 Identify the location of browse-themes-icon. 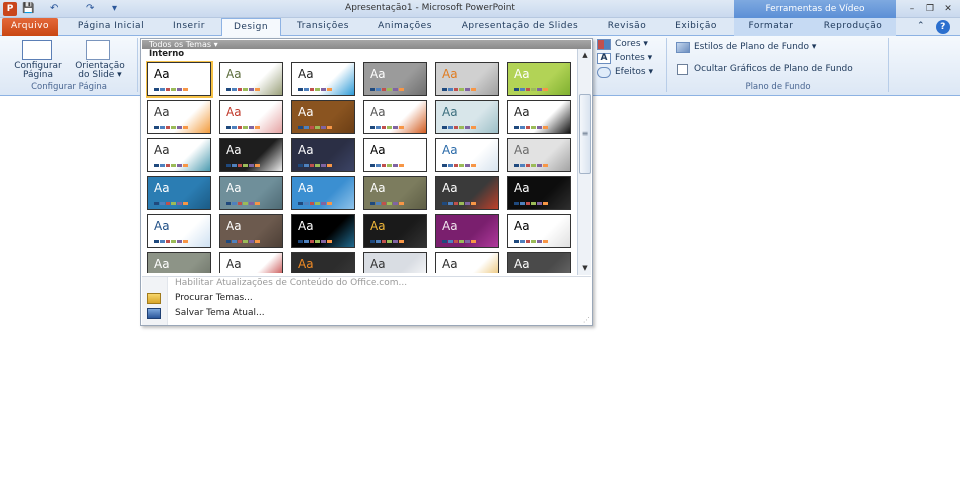
(154, 298).